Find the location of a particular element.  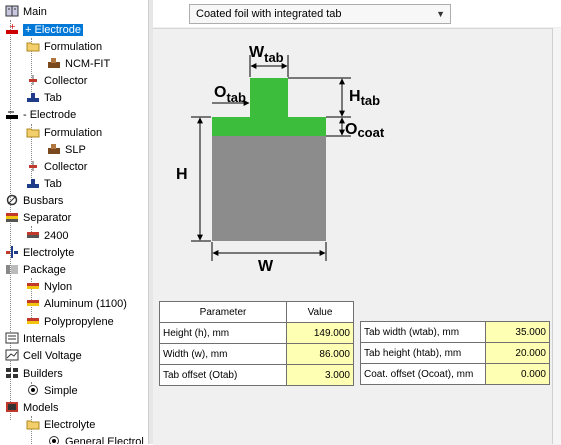

tree-item-busbars: Busbars is located at coordinates (34, 201).